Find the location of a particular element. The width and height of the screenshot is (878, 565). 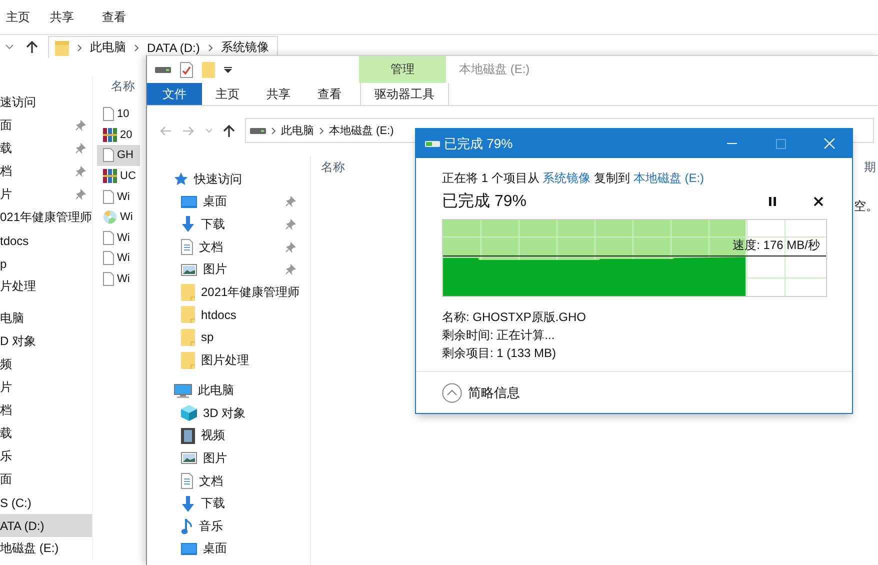

nav-item: 速访问 is located at coordinates (46, 102).